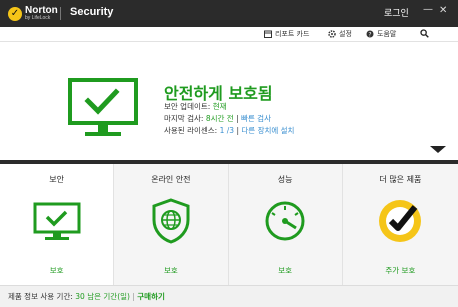 Image resolution: width=458 pixels, height=307 pixels. What do you see at coordinates (400, 270) in the screenshot?
I see `tile-status: 주가 보호` at bounding box center [400, 270].